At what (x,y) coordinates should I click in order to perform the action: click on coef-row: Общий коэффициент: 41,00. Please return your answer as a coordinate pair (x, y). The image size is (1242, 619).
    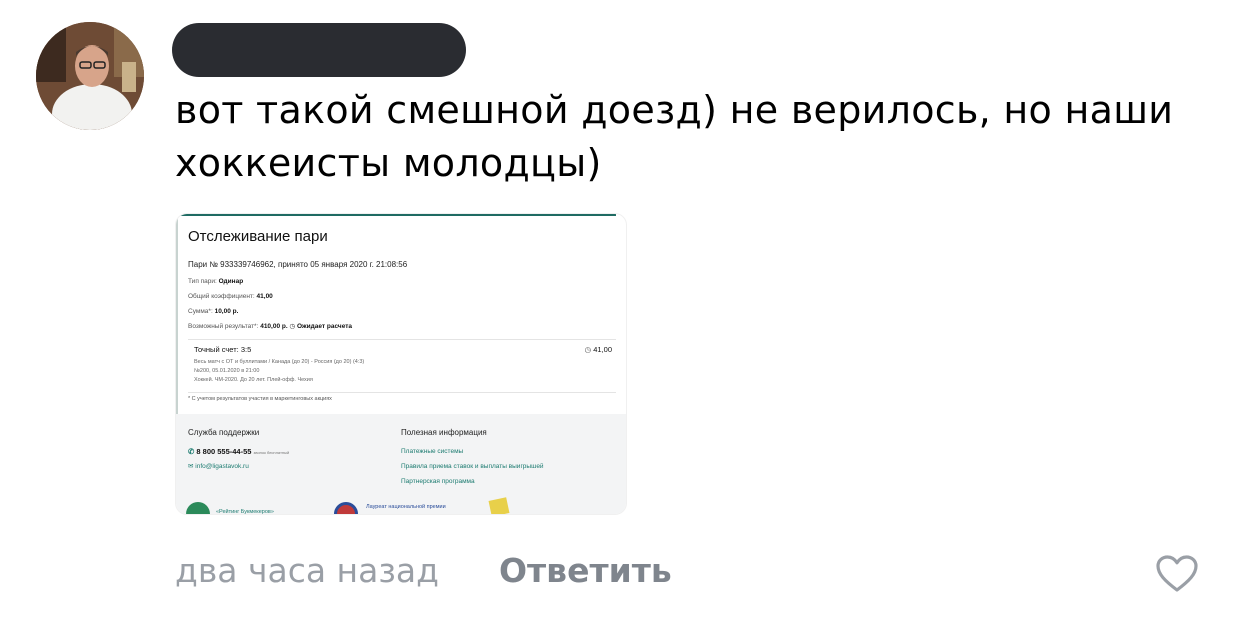
    Looking at the image, I should click on (230, 296).